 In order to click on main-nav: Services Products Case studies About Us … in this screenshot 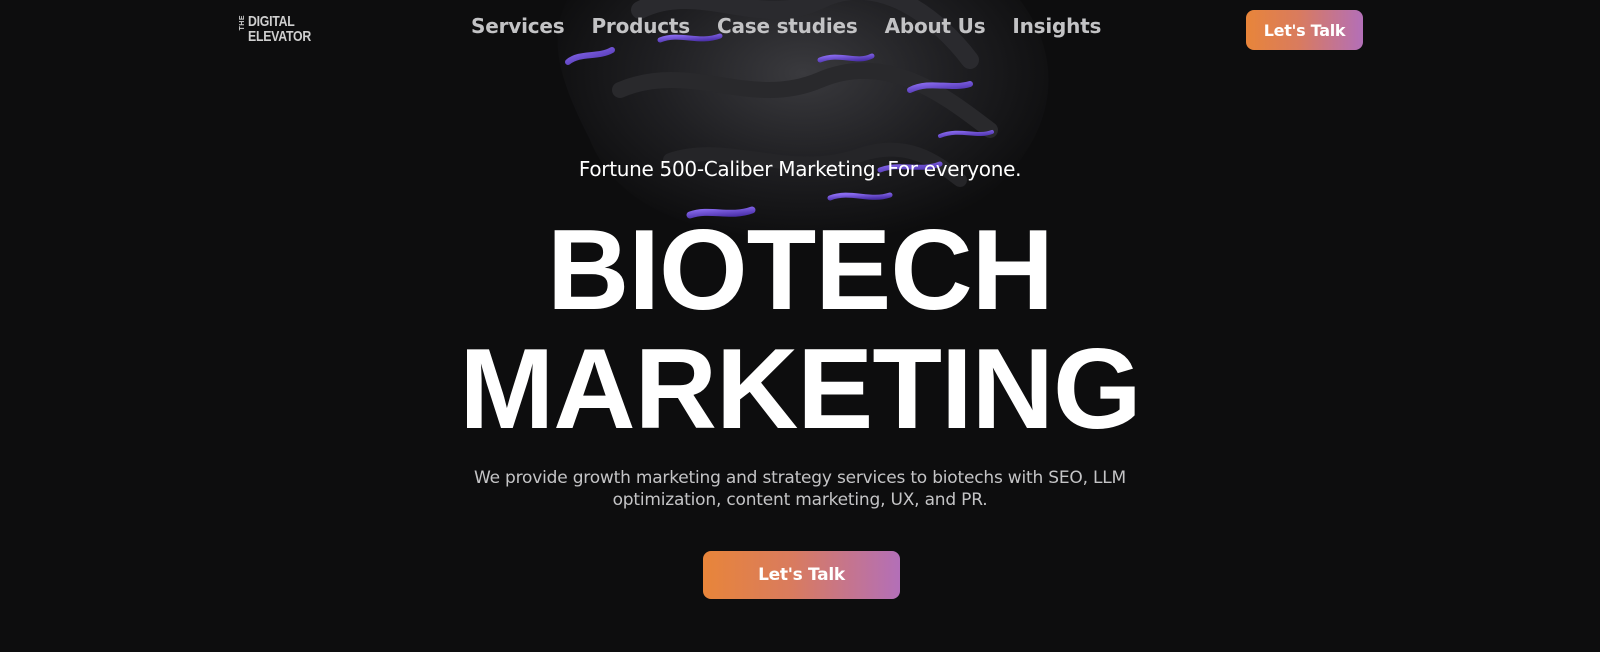, I will do `click(786, 26)`.